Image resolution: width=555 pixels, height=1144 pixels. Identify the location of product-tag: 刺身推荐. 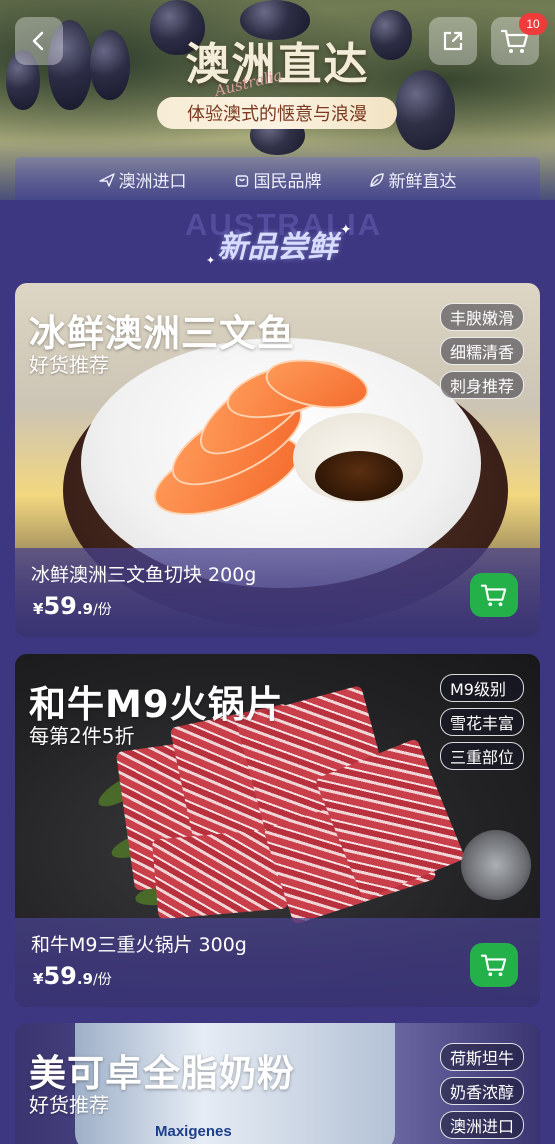
(481, 385).